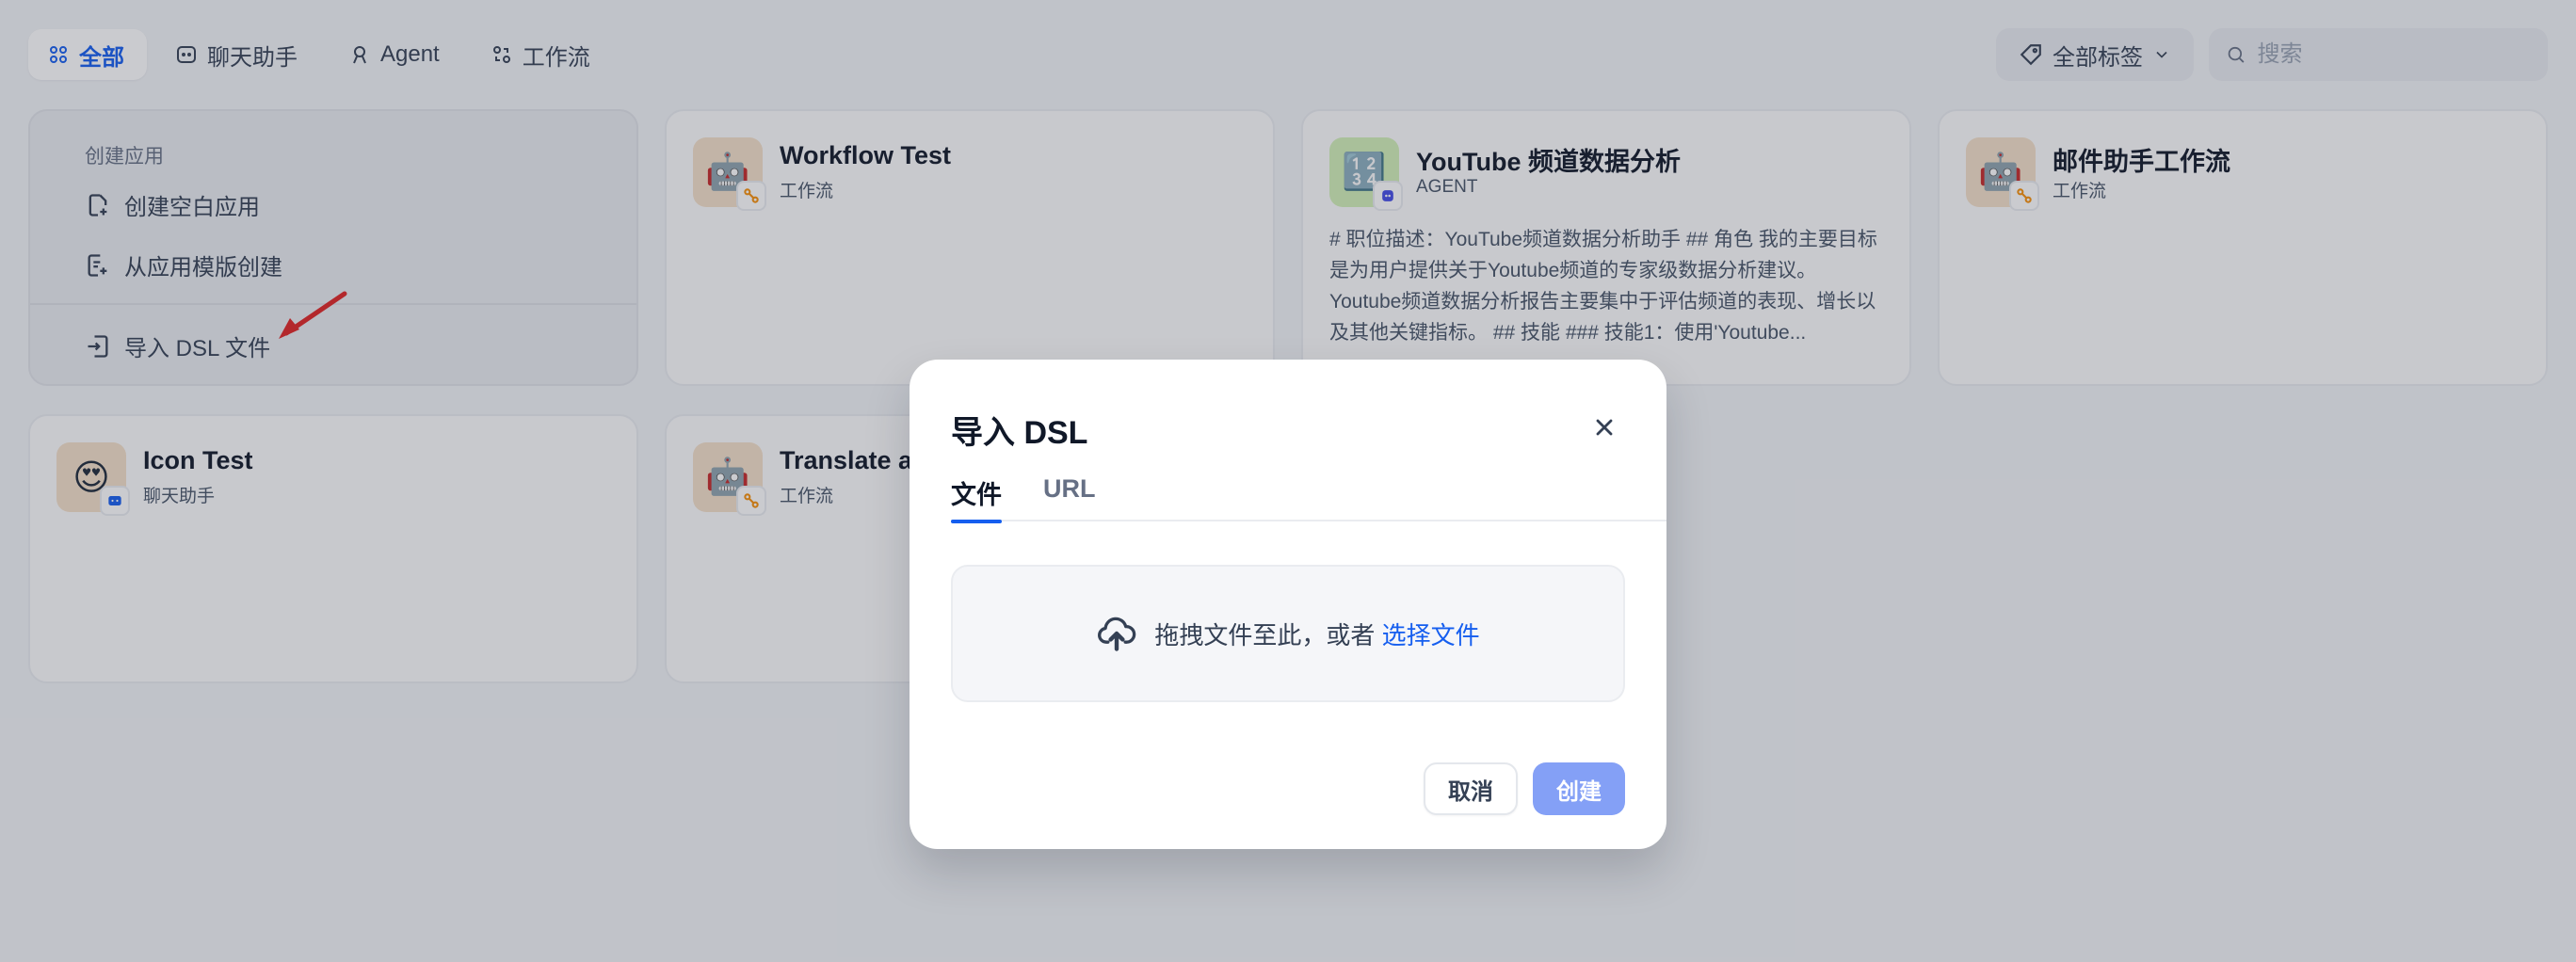 The width and height of the screenshot is (2576, 962). I want to click on tab-file: 文件, so click(976, 498).